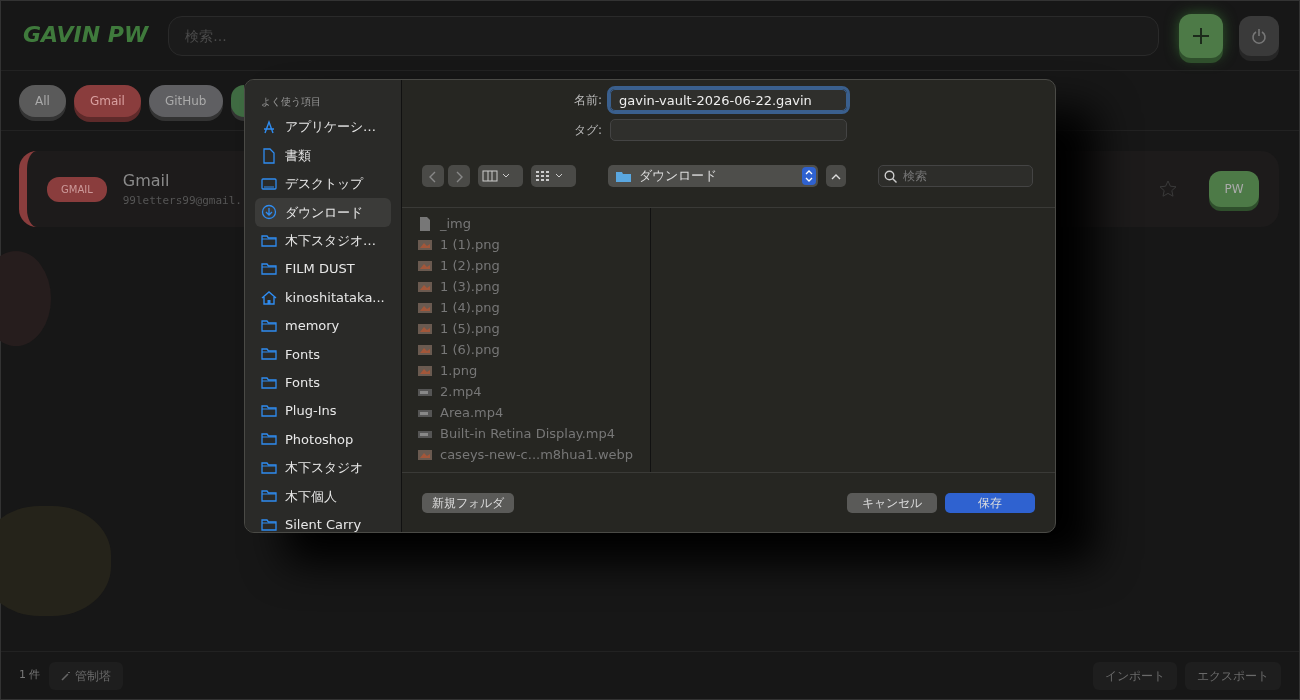 Image resolution: width=1300 pixels, height=700 pixels. Describe the element at coordinates (890, 176) in the screenshot. I see `search-icon` at that location.